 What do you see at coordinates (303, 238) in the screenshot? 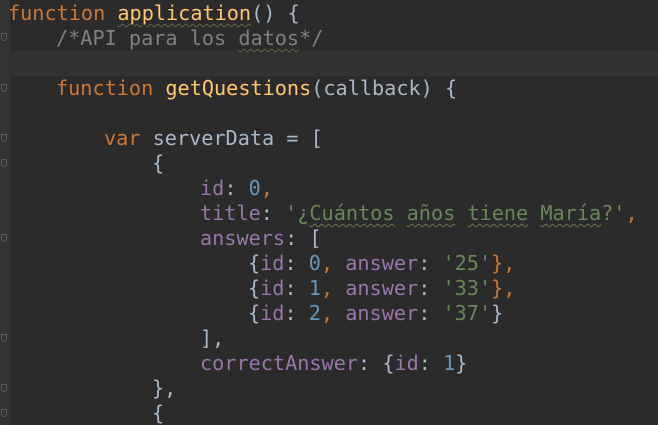
I see `code-text: : [` at bounding box center [303, 238].